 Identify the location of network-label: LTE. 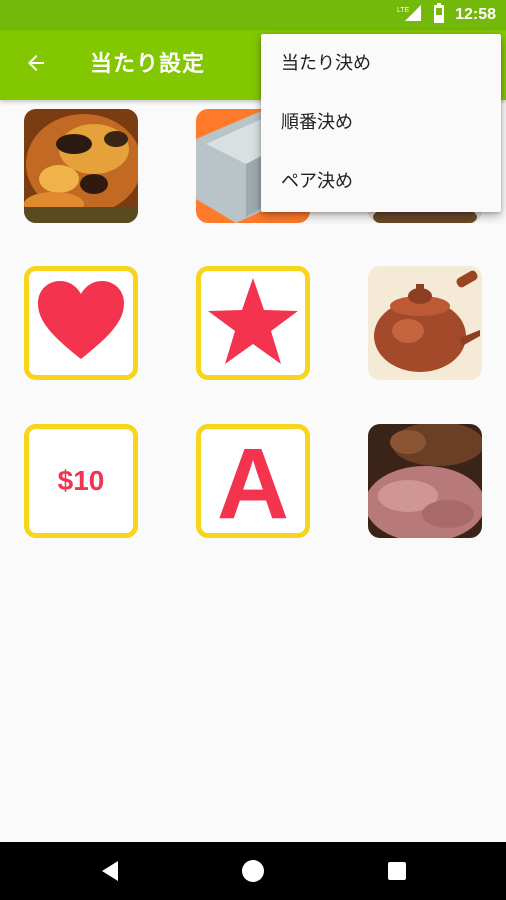
(403, 10).